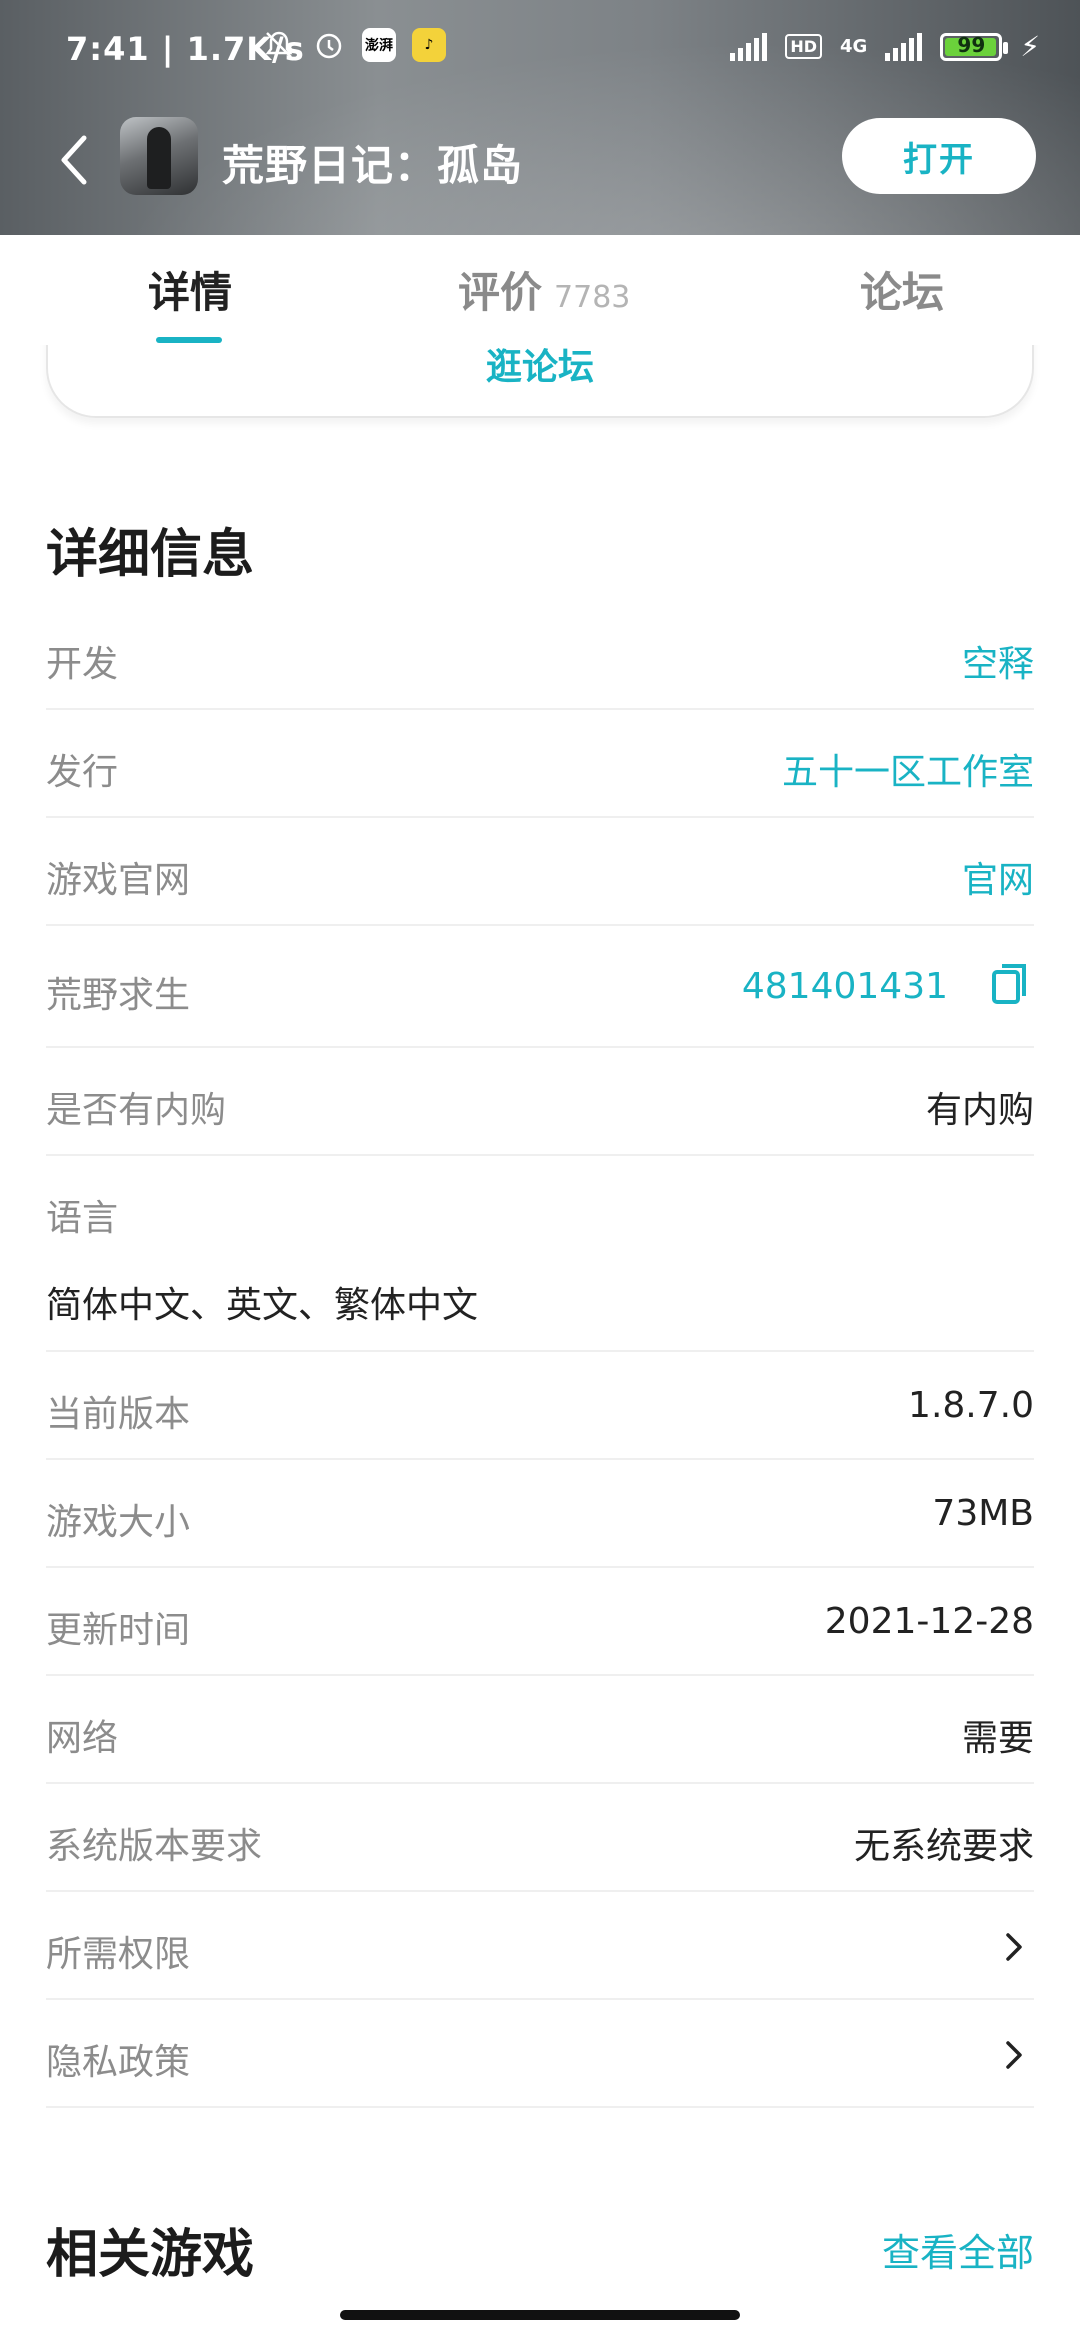 The image size is (1080, 2340). I want to click on row-qq-group: 荒野求生 481401431, so click(540, 987).